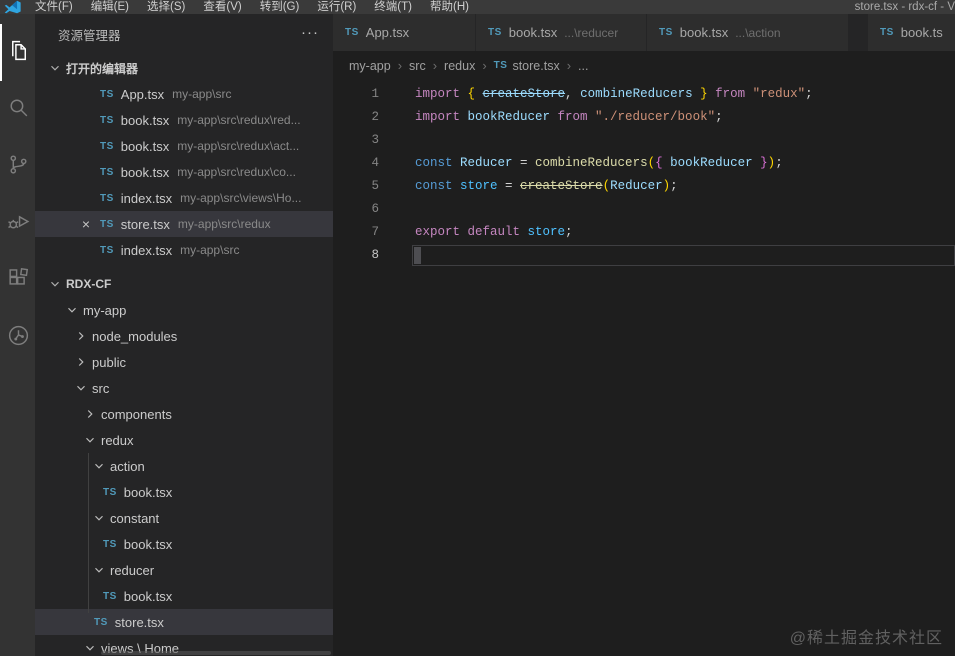 The image size is (955, 656). I want to click on menu-item: 终端(T), so click(393, 7).